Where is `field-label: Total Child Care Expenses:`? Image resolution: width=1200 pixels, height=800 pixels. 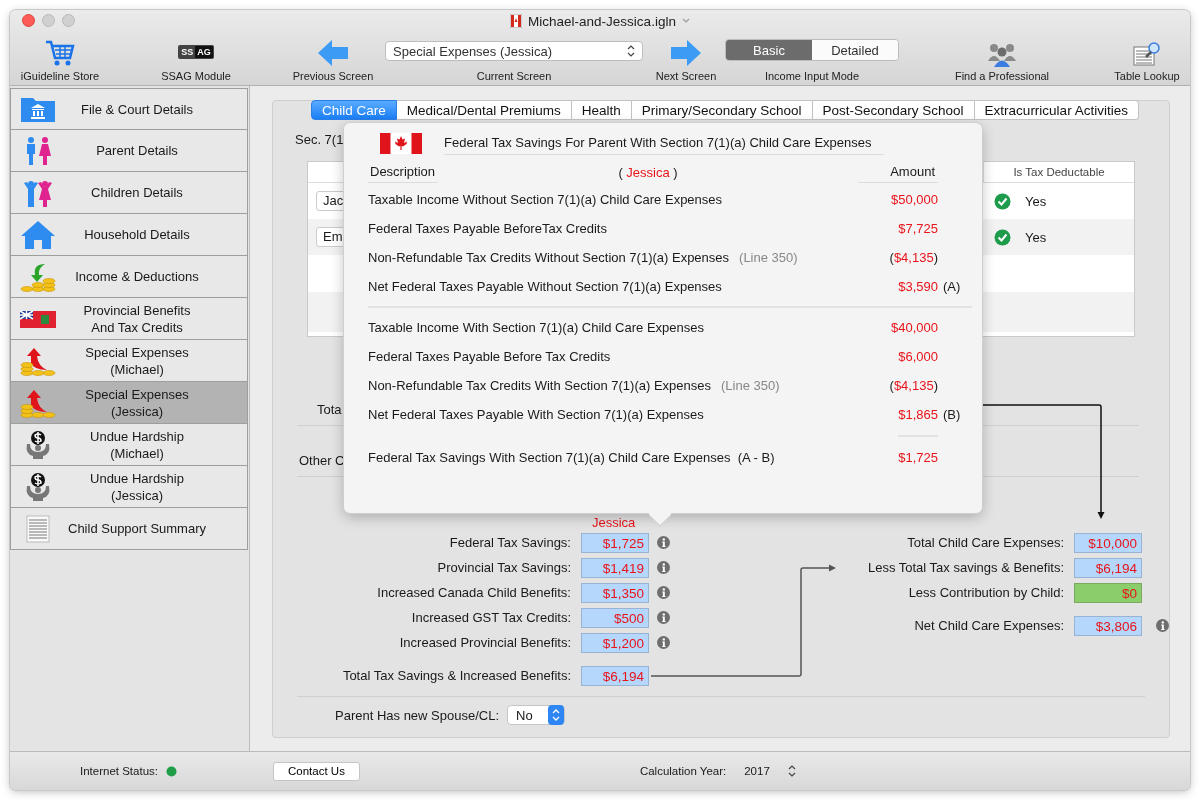
field-label: Total Child Care Expenses: is located at coordinates (985, 542).